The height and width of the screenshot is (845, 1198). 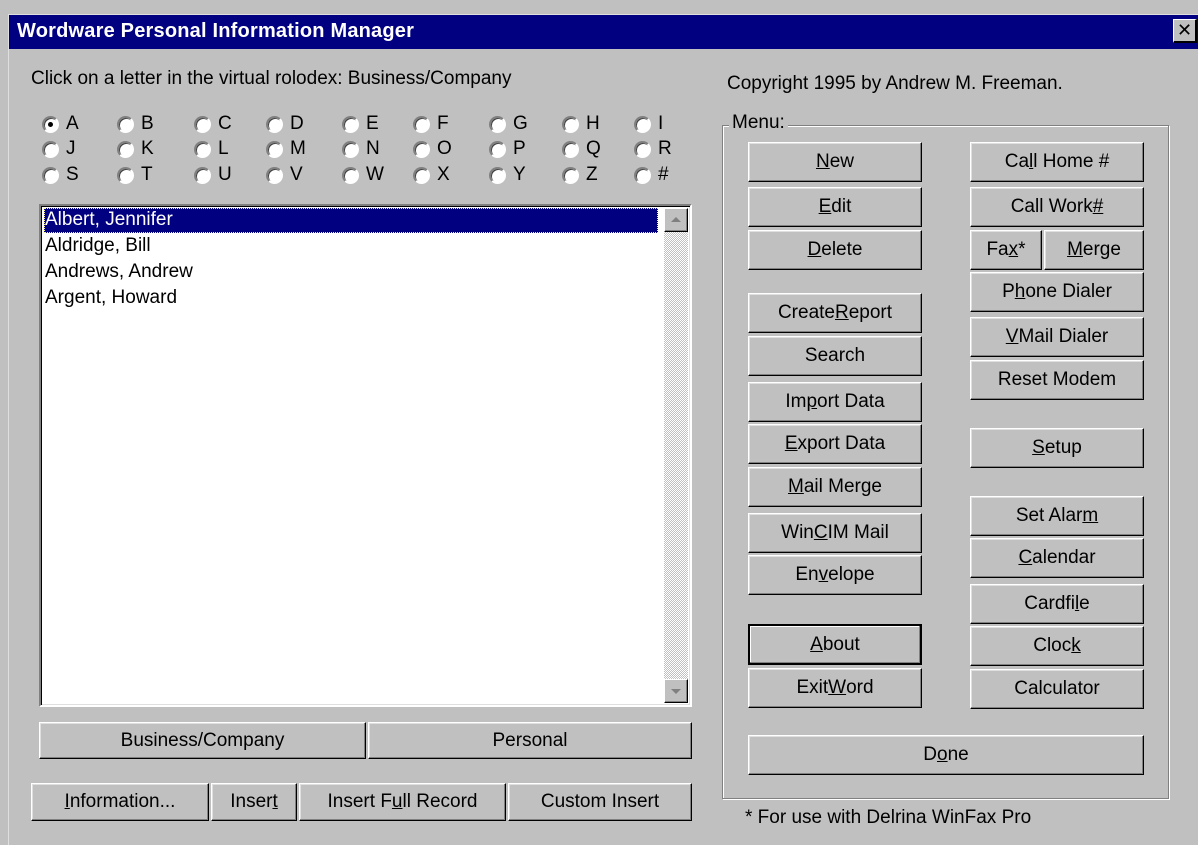 What do you see at coordinates (286, 149) in the screenshot?
I see `rolodex-radio-m: M` at bounding box center [286, 149].